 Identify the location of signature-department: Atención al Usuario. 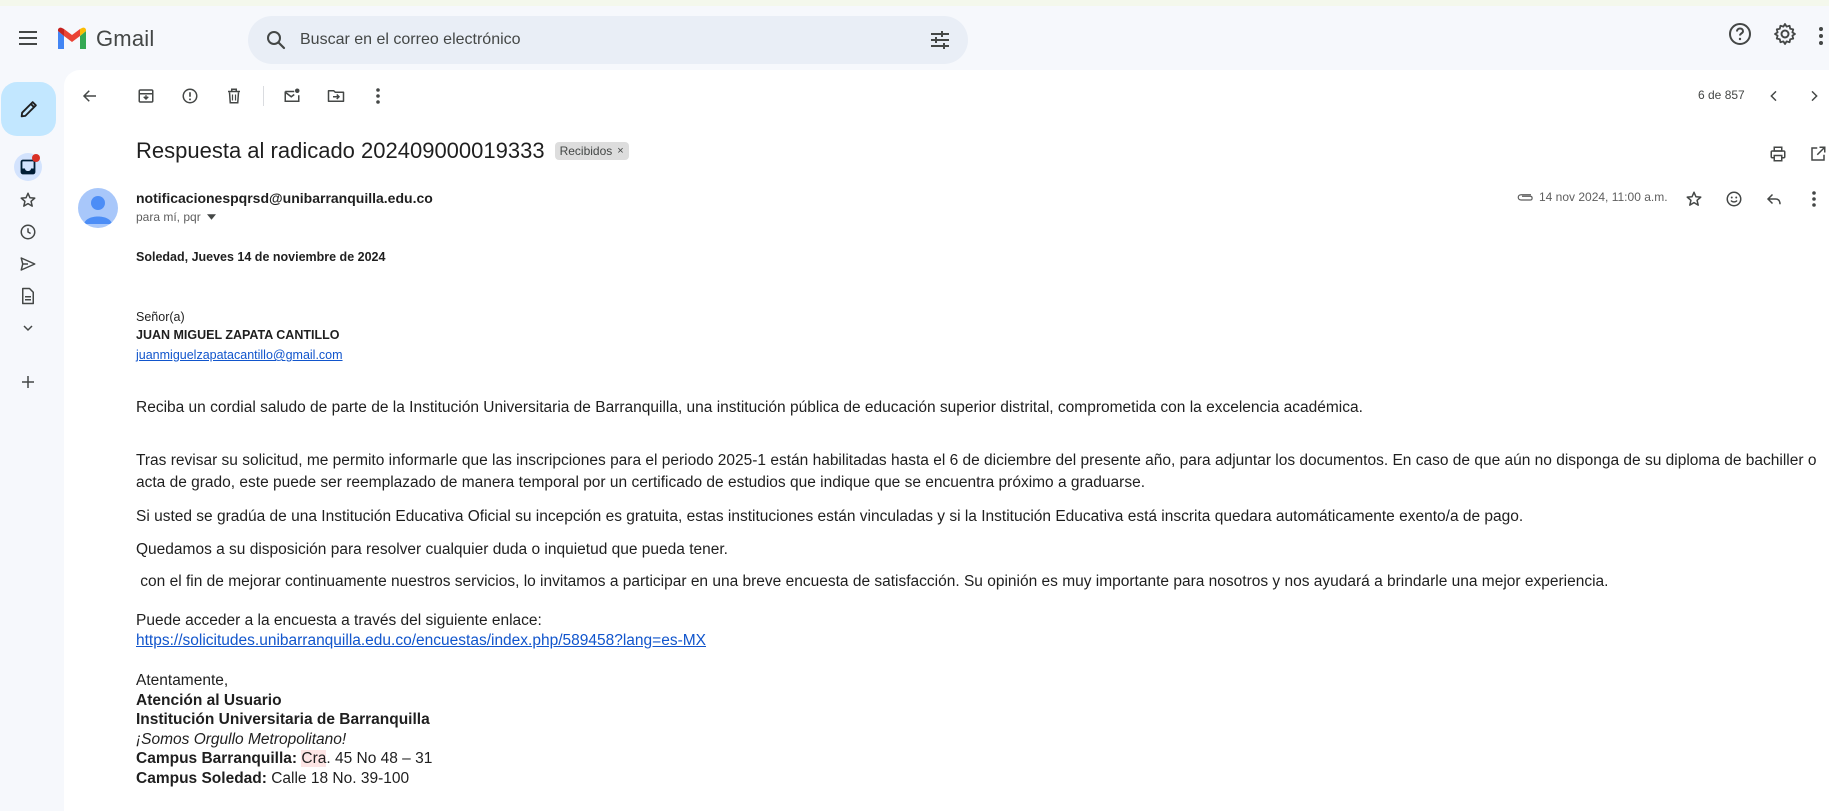
(209, 700).